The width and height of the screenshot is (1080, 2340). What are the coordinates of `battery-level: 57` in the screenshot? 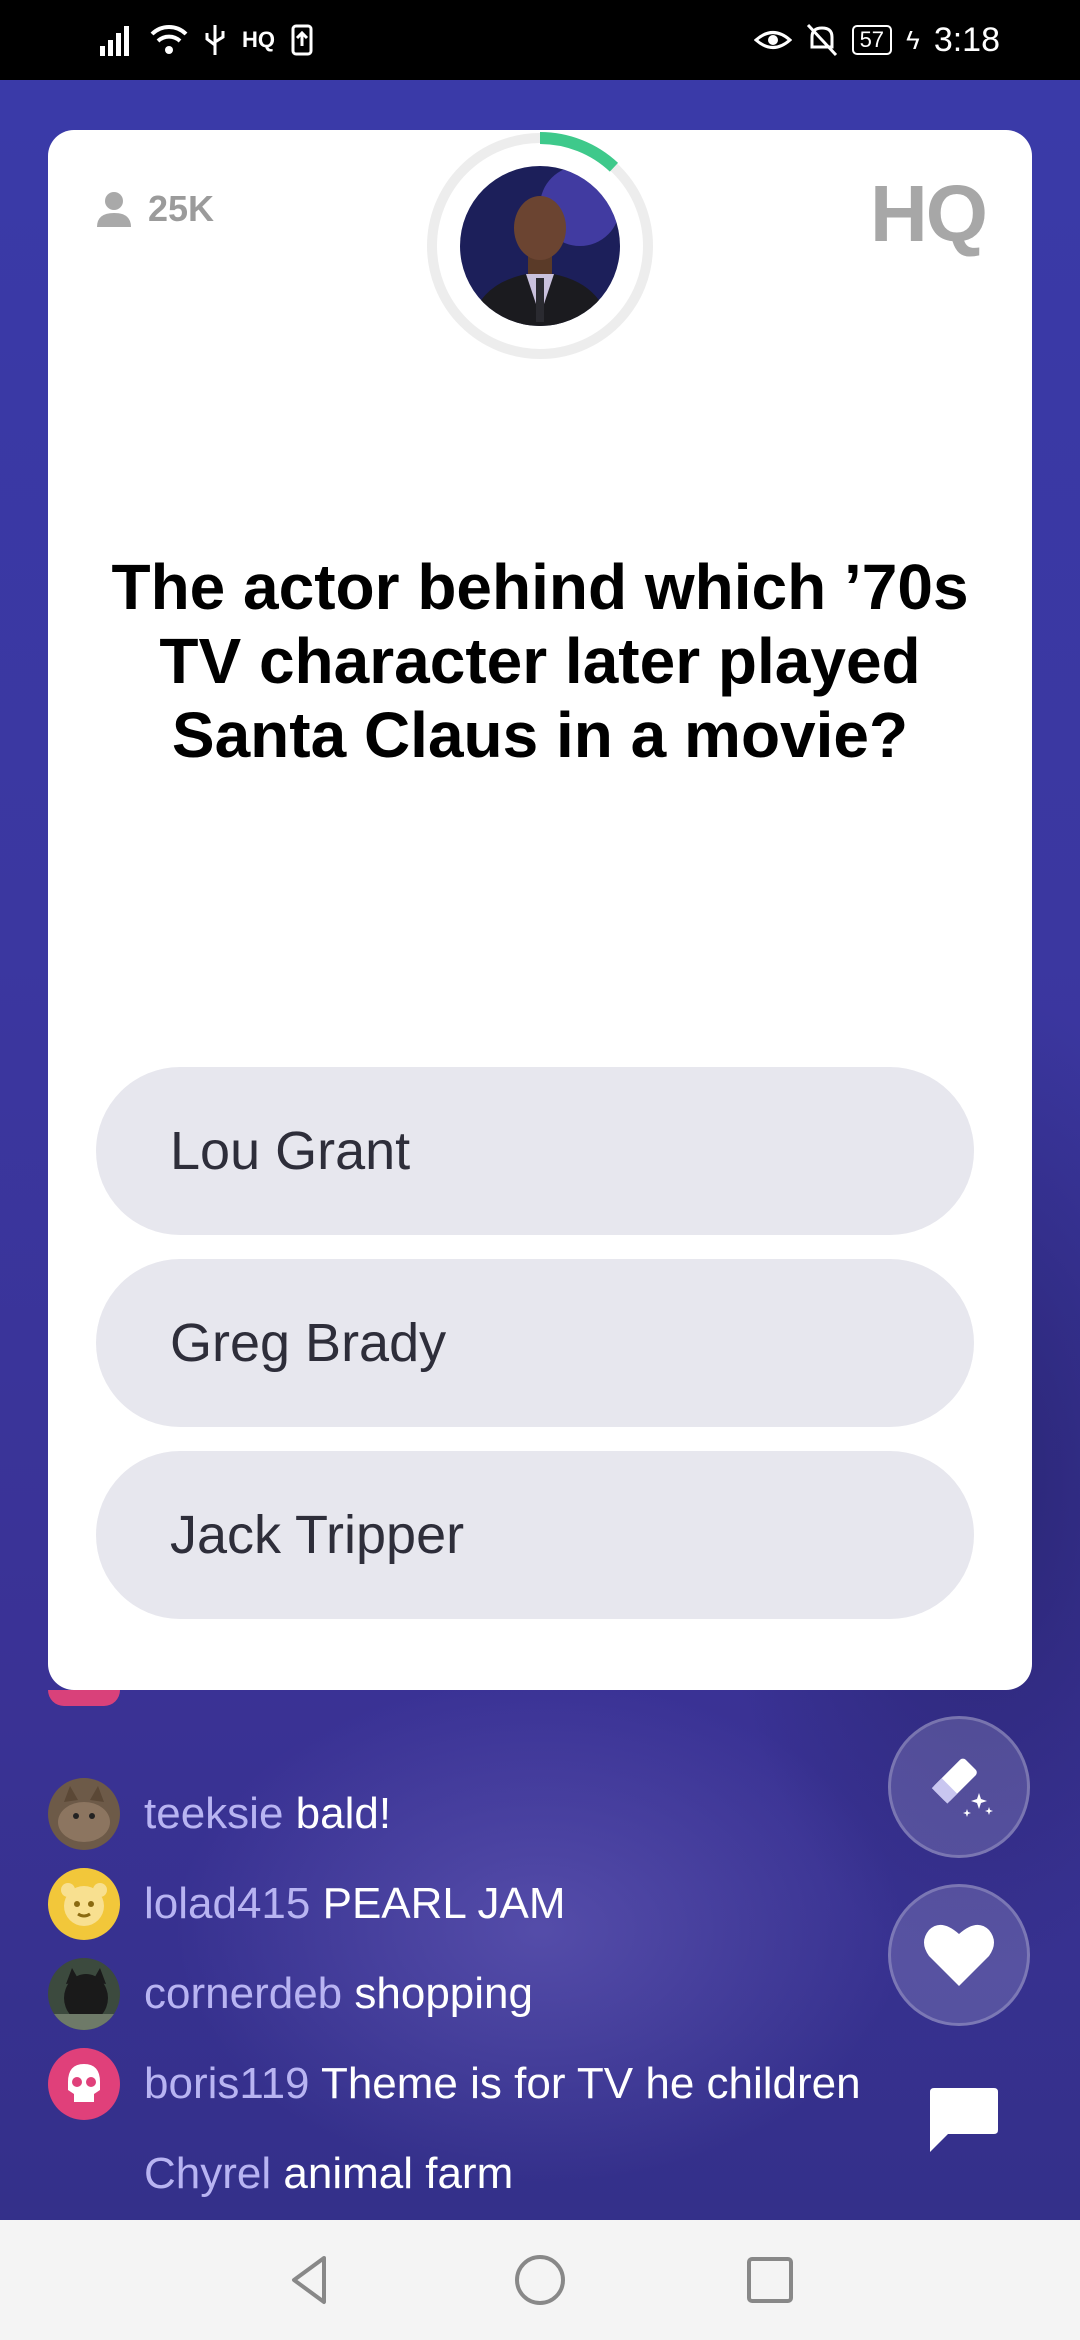 It's located at (872, 40).